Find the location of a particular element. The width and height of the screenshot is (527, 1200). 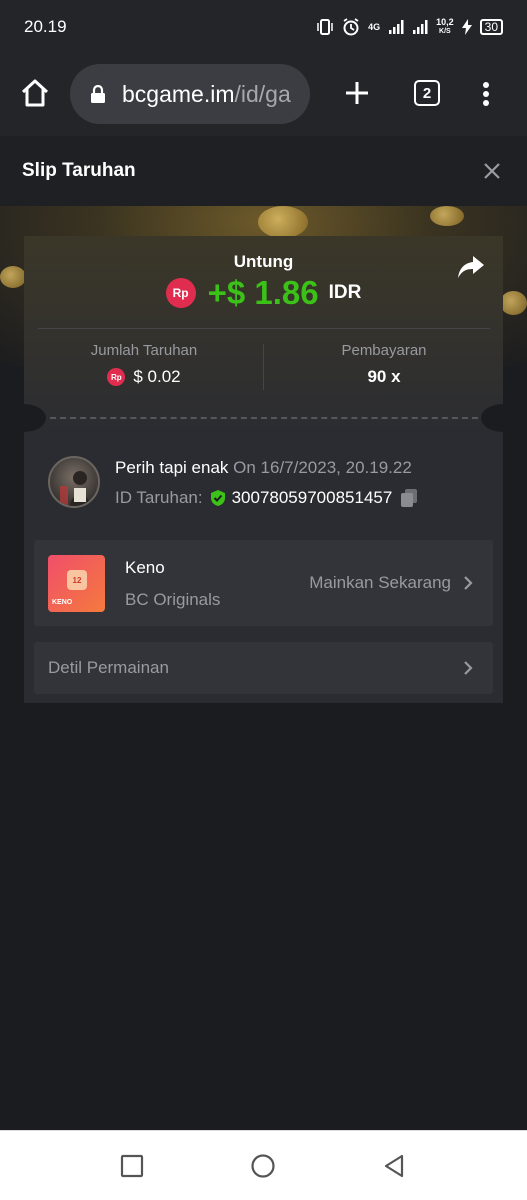

share-icon is located at coordinates (471, 267).